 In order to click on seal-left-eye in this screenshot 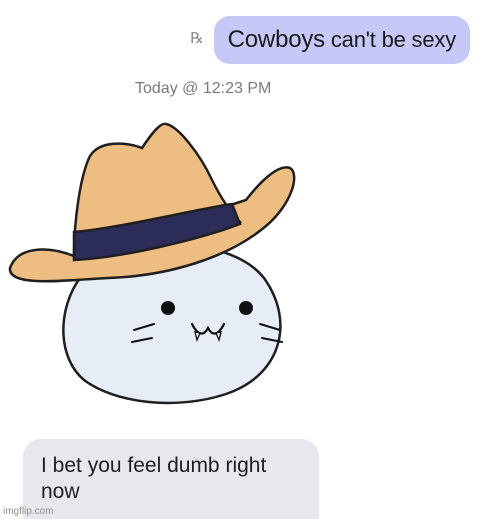, I will do `click(168, 308)`.